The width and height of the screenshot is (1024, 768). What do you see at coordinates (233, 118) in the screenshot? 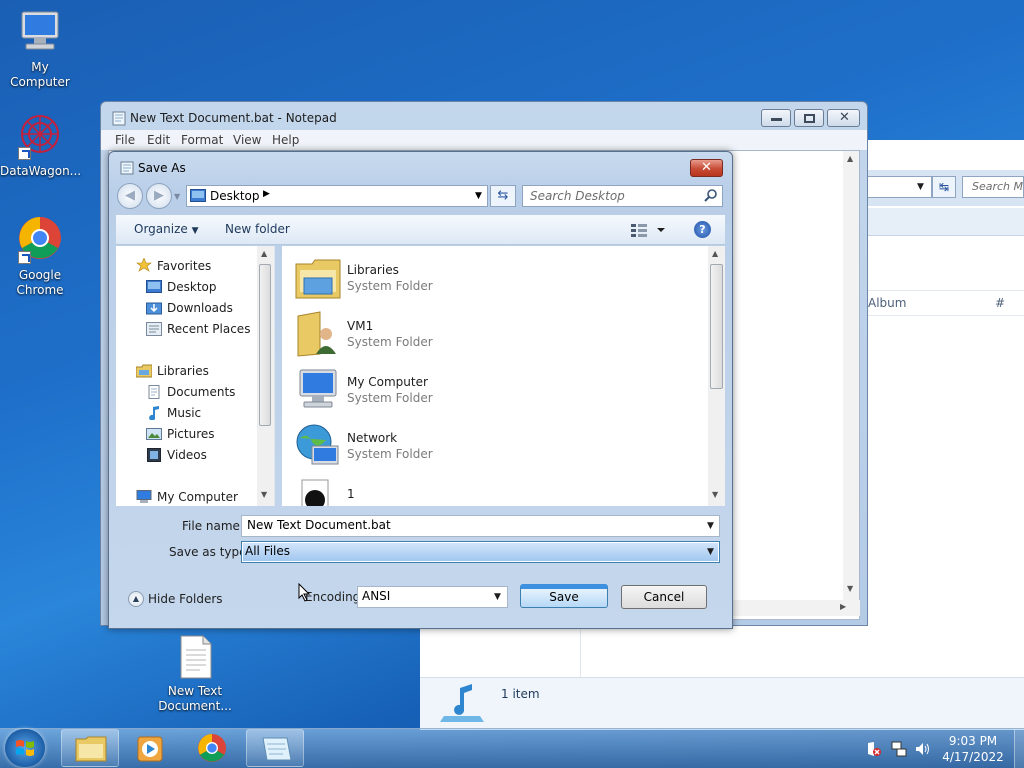
I see `notepad-title: New Text Document.bat - Notepad` at bounding box center [233, 118].